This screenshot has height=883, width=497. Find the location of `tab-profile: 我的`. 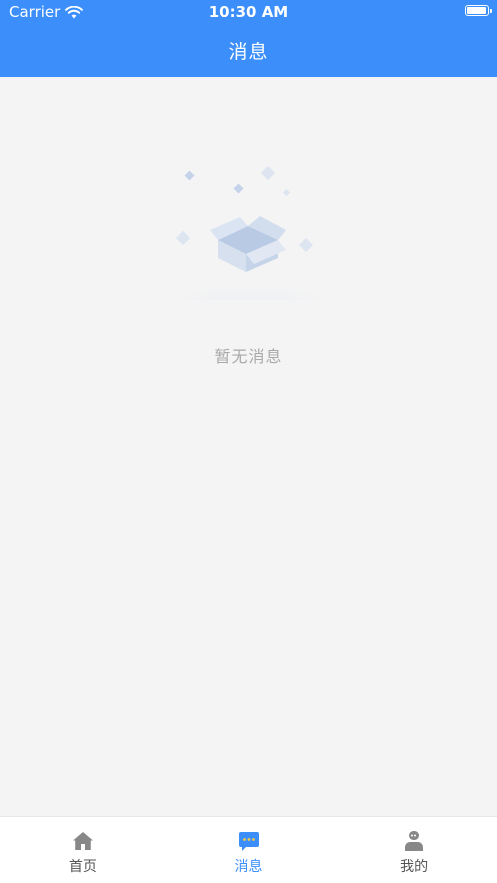

tab-profile: 我的 is located at coordinates (414, 850).